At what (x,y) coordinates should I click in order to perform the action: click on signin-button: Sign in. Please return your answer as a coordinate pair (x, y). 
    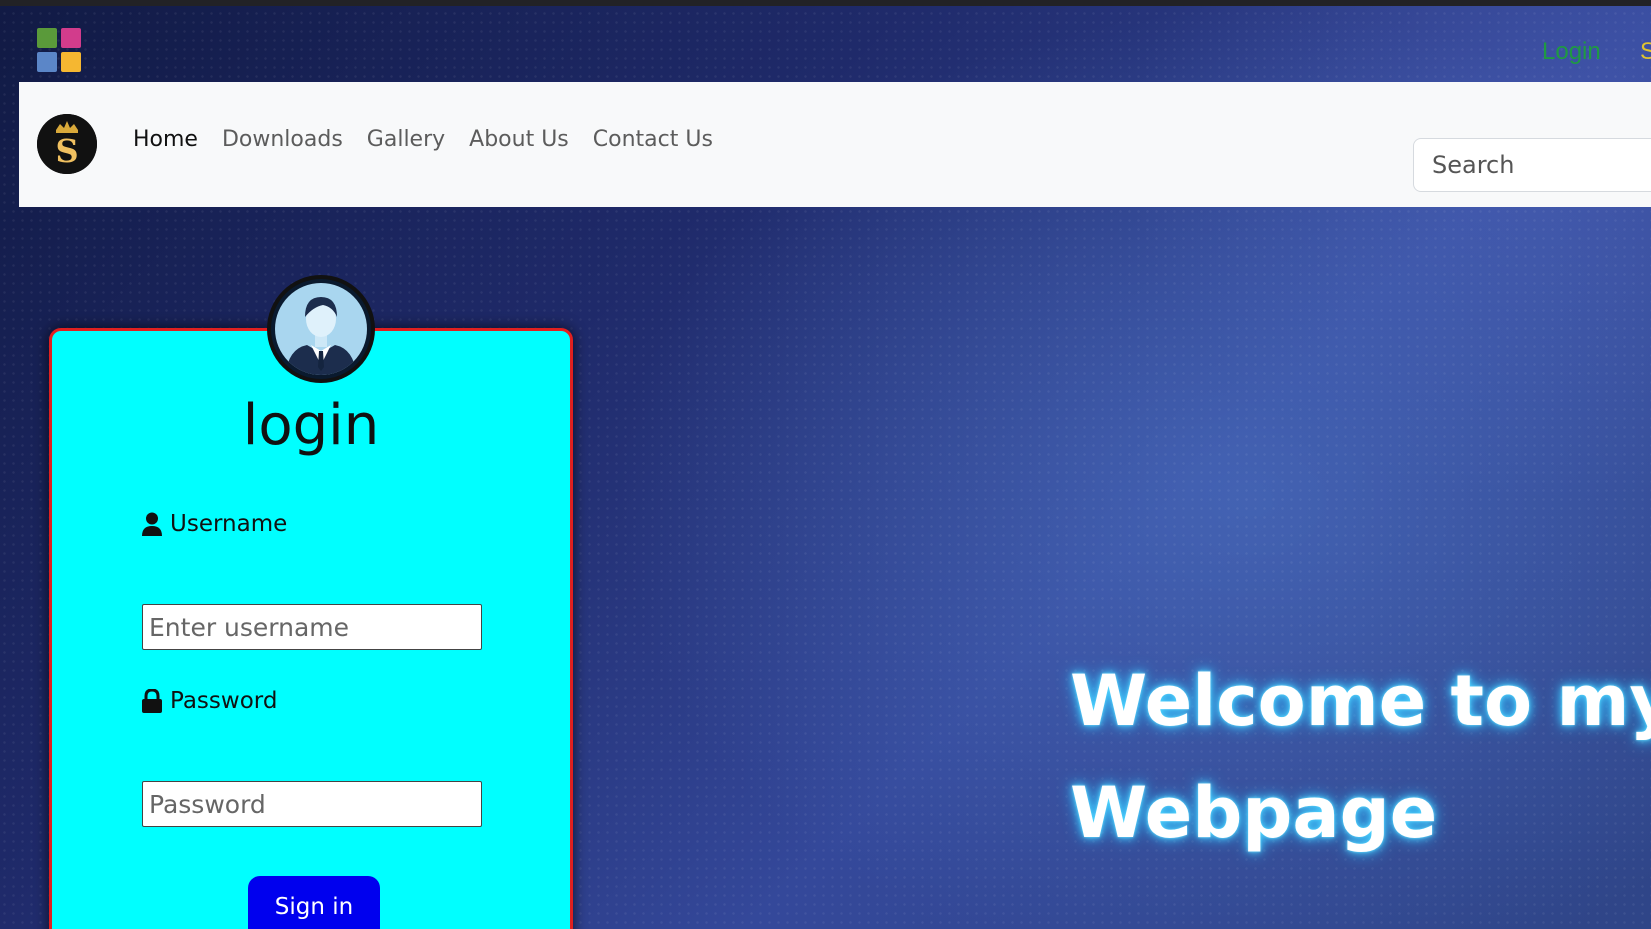
    Looking at the image, I should click on (314, 902).